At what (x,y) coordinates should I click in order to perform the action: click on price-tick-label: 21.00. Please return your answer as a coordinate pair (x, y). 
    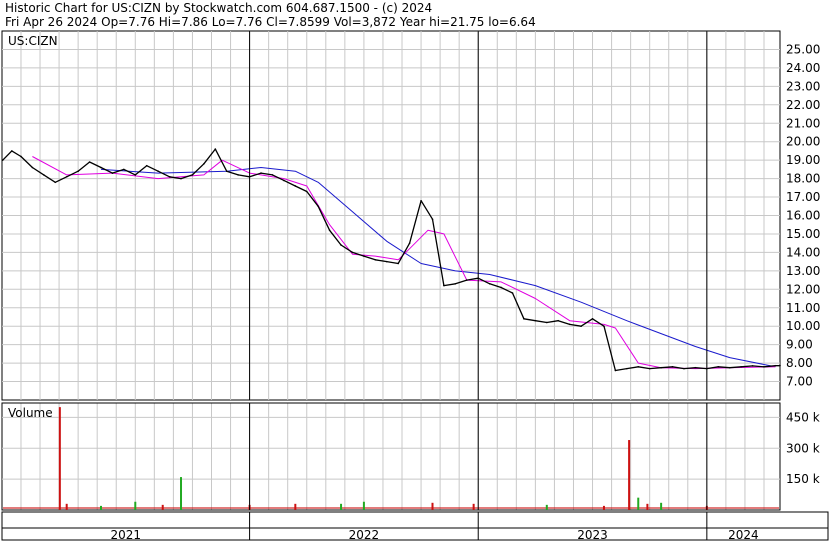
    Looking at the image, I should click on (803, 123).